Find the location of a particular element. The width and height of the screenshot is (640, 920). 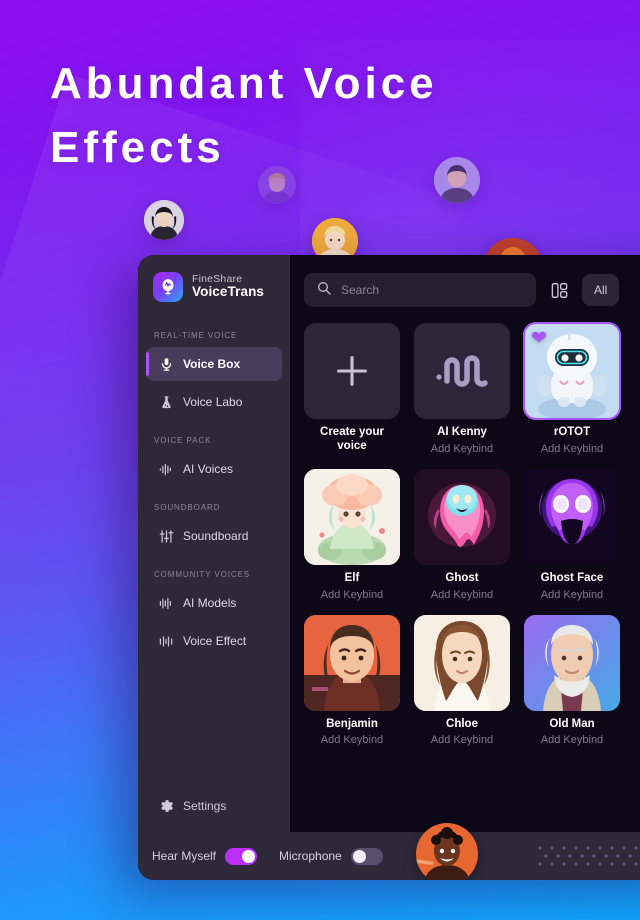

sidebar-item-ai-voices: AI Voices is located at coordinates (214, 469).